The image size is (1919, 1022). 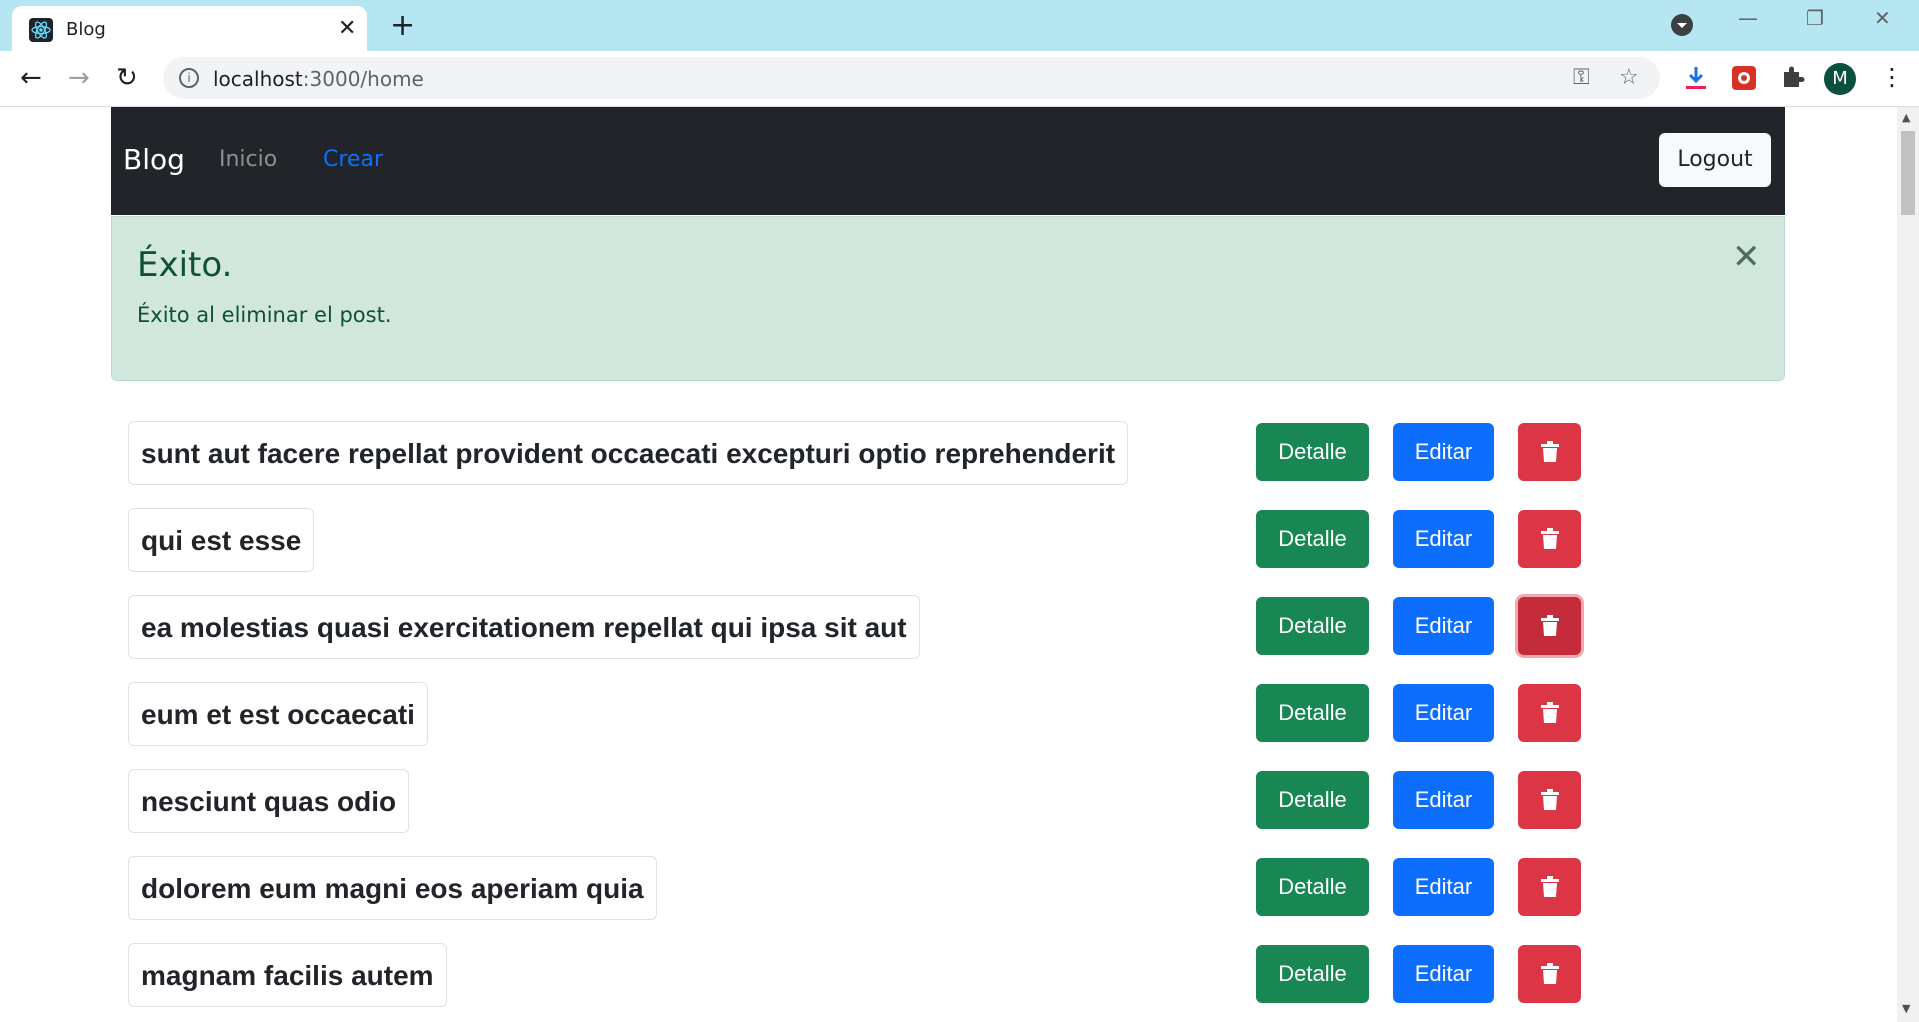 I want to click on post-title: magnam facilis autem, so click(x=287, y=975).